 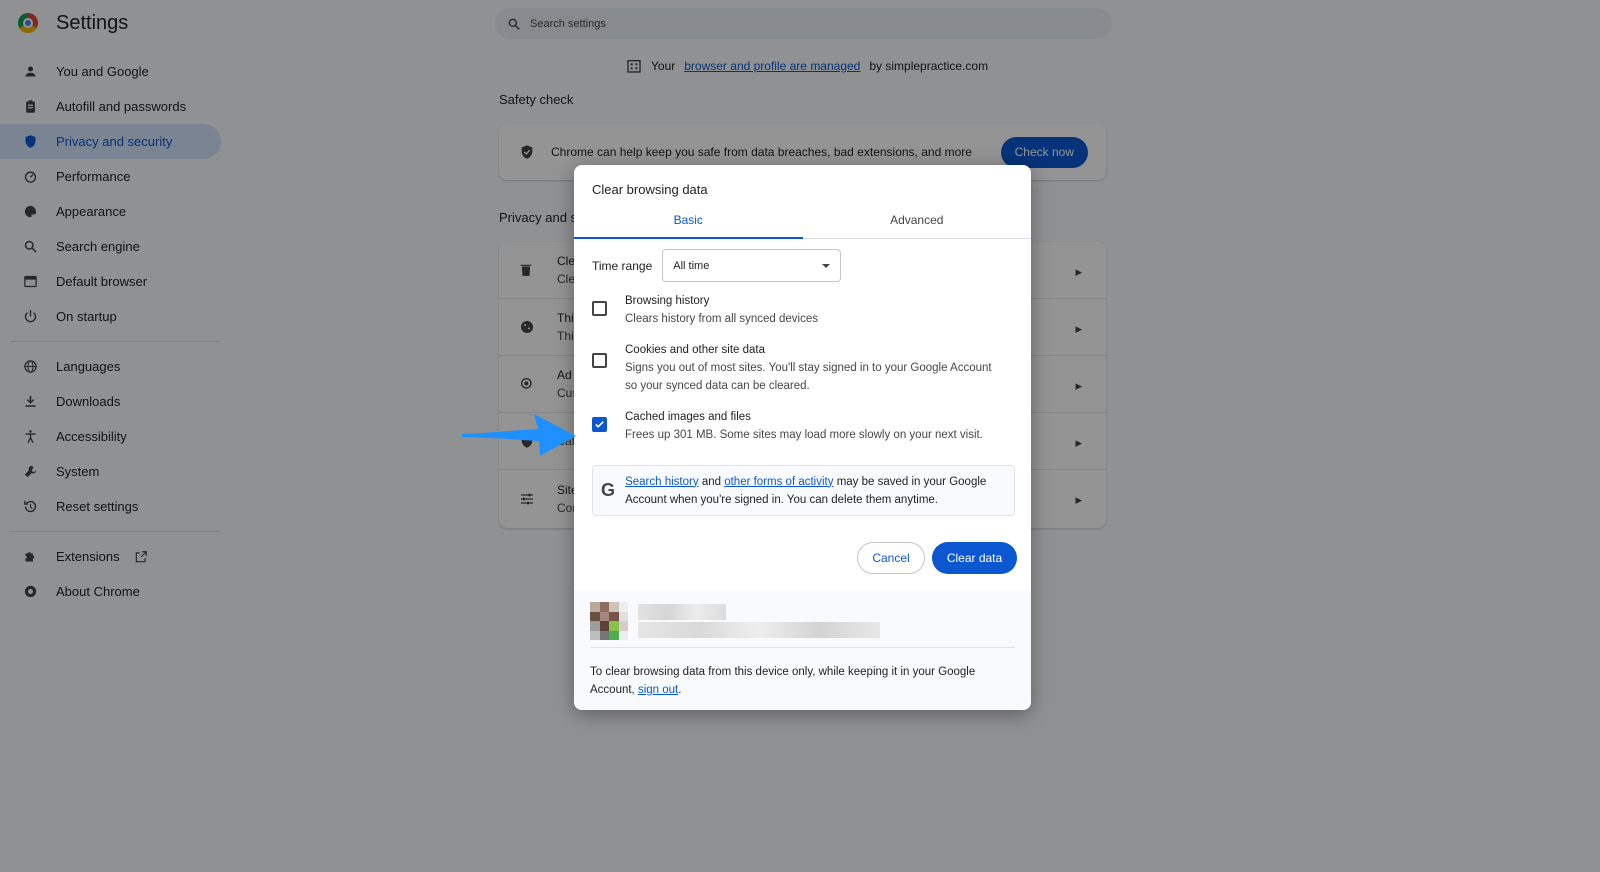 I want to click on browsing-history-checkbox, so click(x=599, y=308).